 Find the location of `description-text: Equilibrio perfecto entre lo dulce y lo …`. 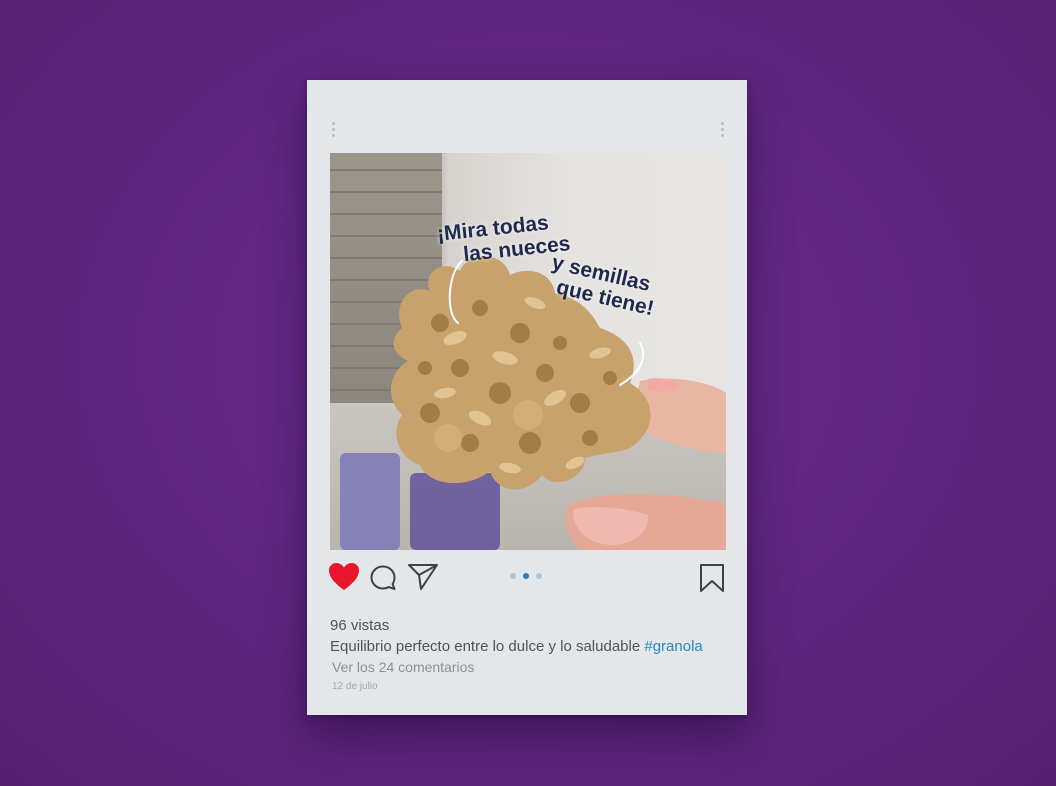

description-text: Equilibrio perfecto entre lo dulce y lo … is located at coordinates (485, 646).